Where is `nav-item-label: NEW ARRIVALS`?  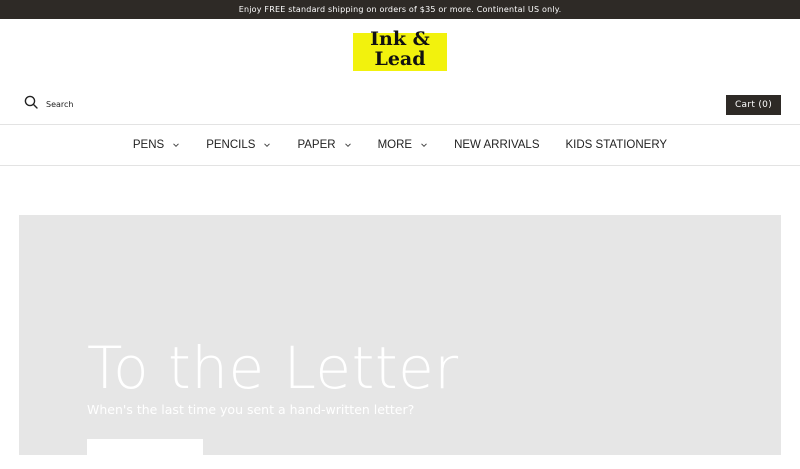 nav-item-label: NEW ARRIVALS is located at coordinates (497, 145).